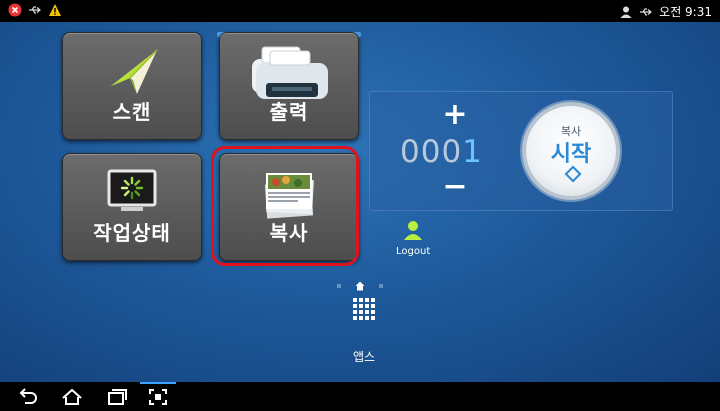 The height and width of the screenshot is (411, 720). Describe the element at coordinates (360, 11) in the screenshot. I see `status-bar: 오전 9:31` at that location.